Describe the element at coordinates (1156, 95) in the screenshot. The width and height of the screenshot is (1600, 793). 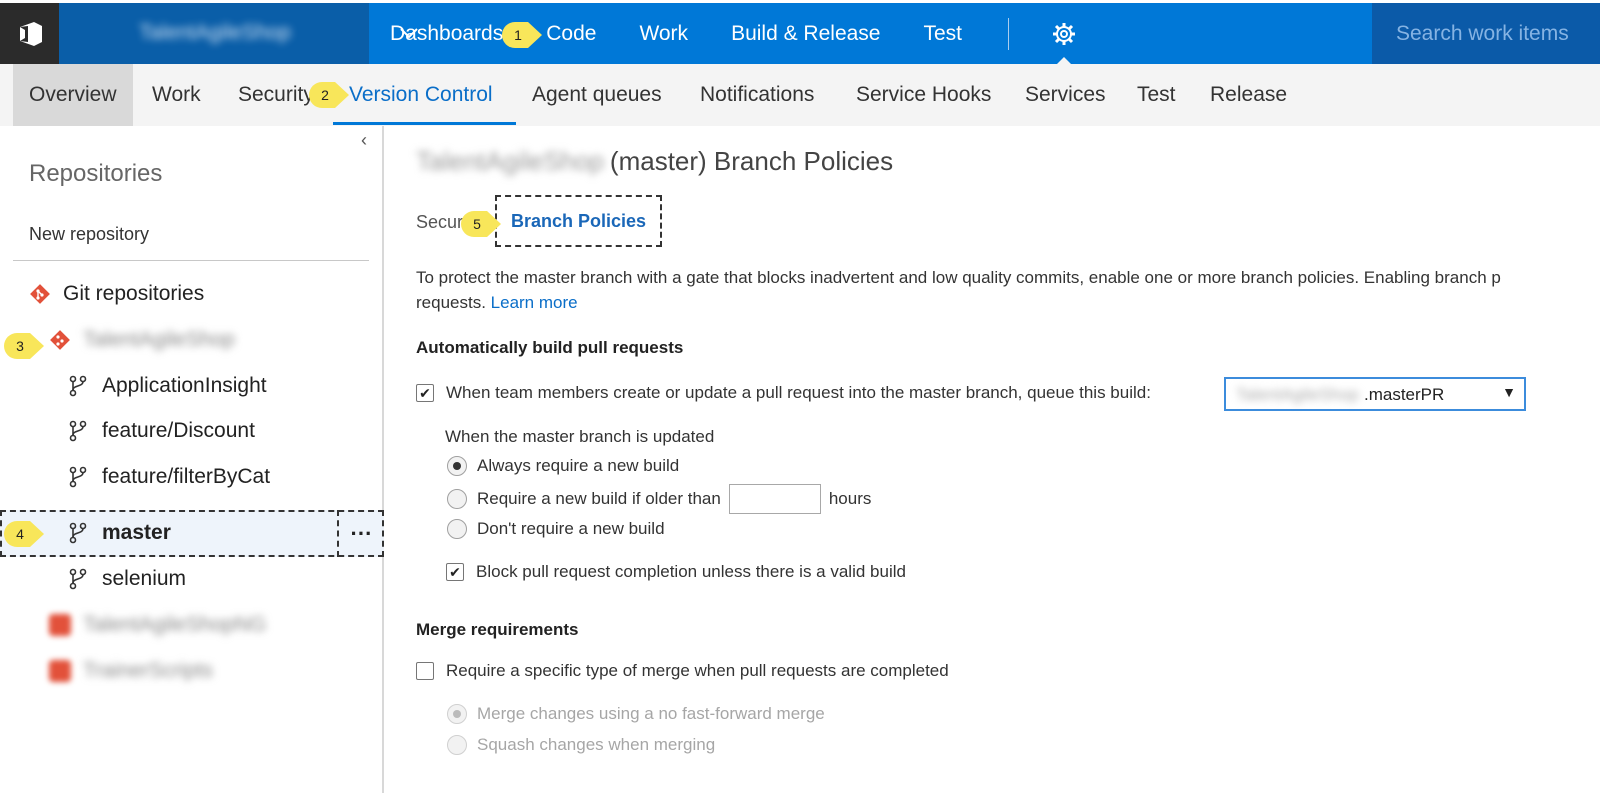
I see `tab-test: Test` at that location.